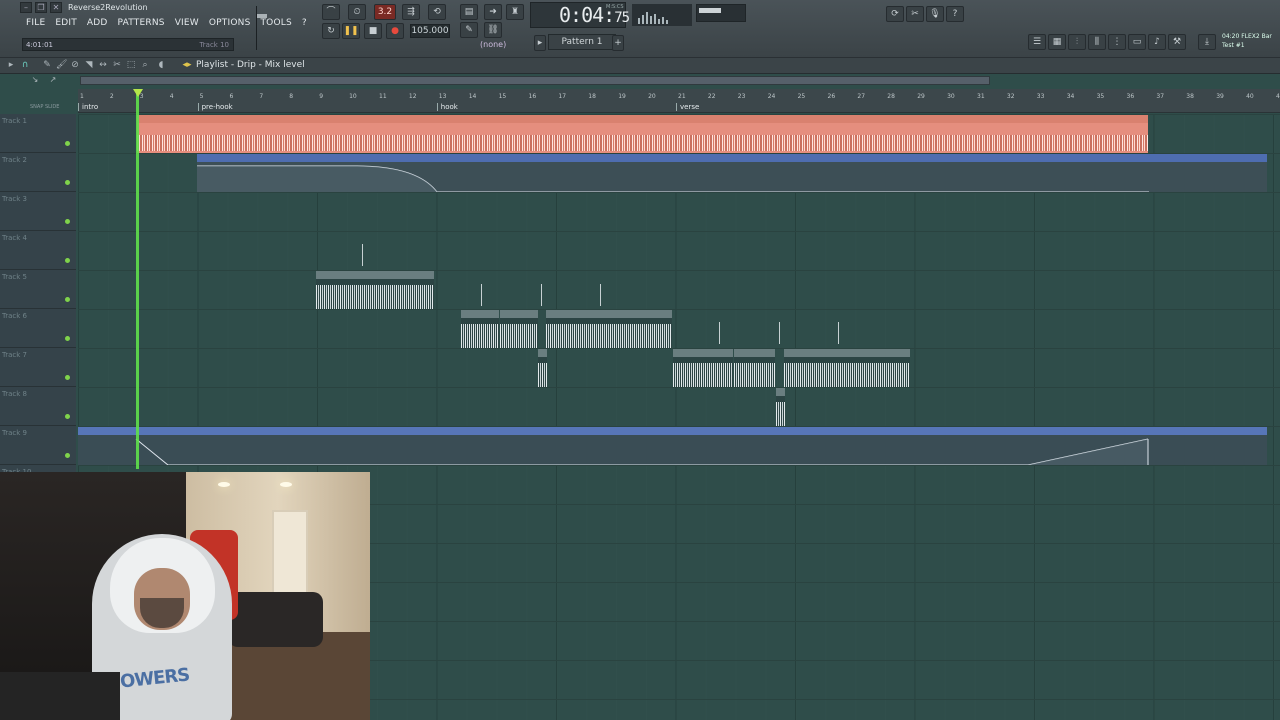 The height and width of the screenshot is (720, 1280). I want to click on plugin-news-panel: 04:20 FLEX2 Bar Test #1, so click(1251, 44).